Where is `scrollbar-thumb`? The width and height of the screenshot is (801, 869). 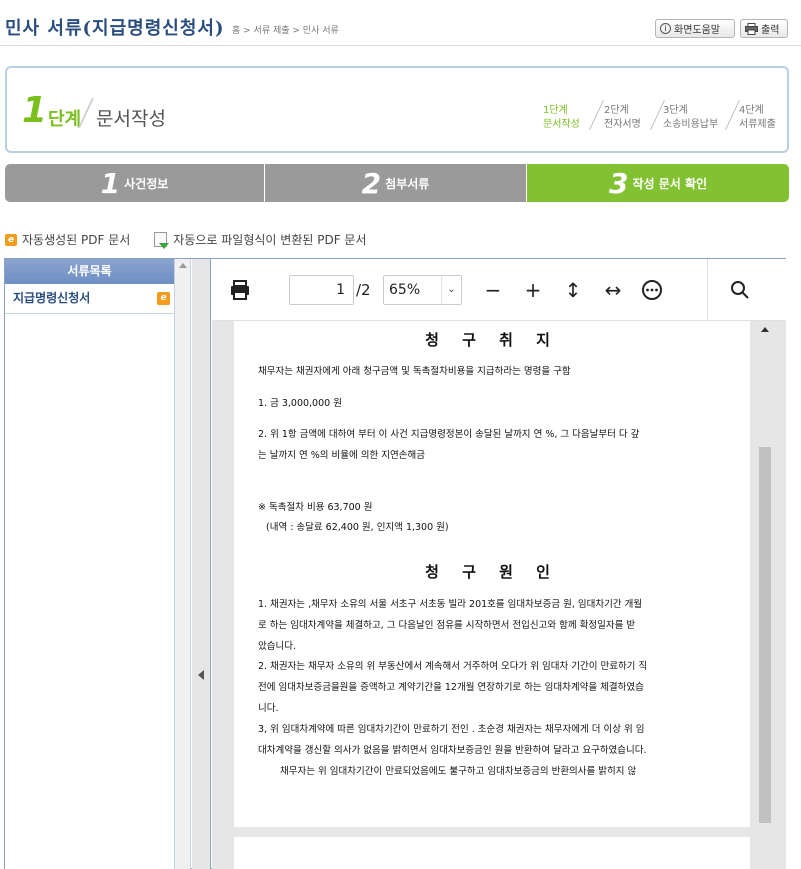
scrollbar-thumb is located at coordinates (765, 635).